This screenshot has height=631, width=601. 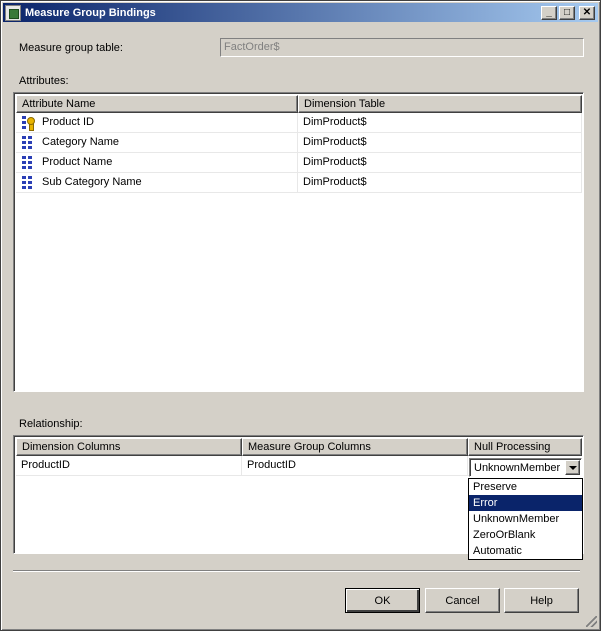 What do you see at coordinates (300, 12) in the screenshot?
I see `title-bar: Measure Group Bindings _ □ ✕` at bounding box center [300, 12].